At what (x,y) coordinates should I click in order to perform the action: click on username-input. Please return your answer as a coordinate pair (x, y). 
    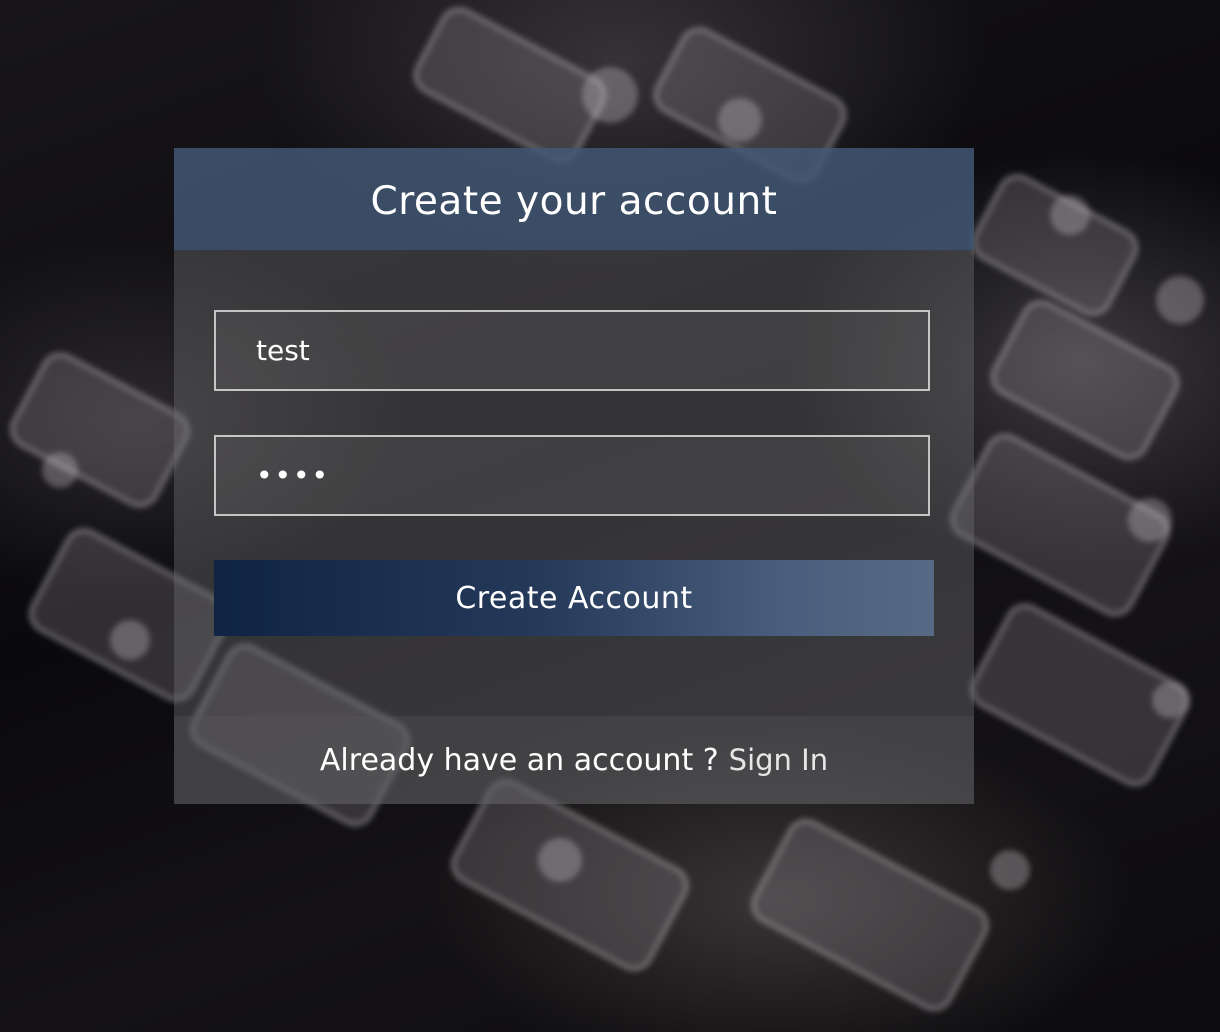
    Looking at the image, I should click on (572, 350).